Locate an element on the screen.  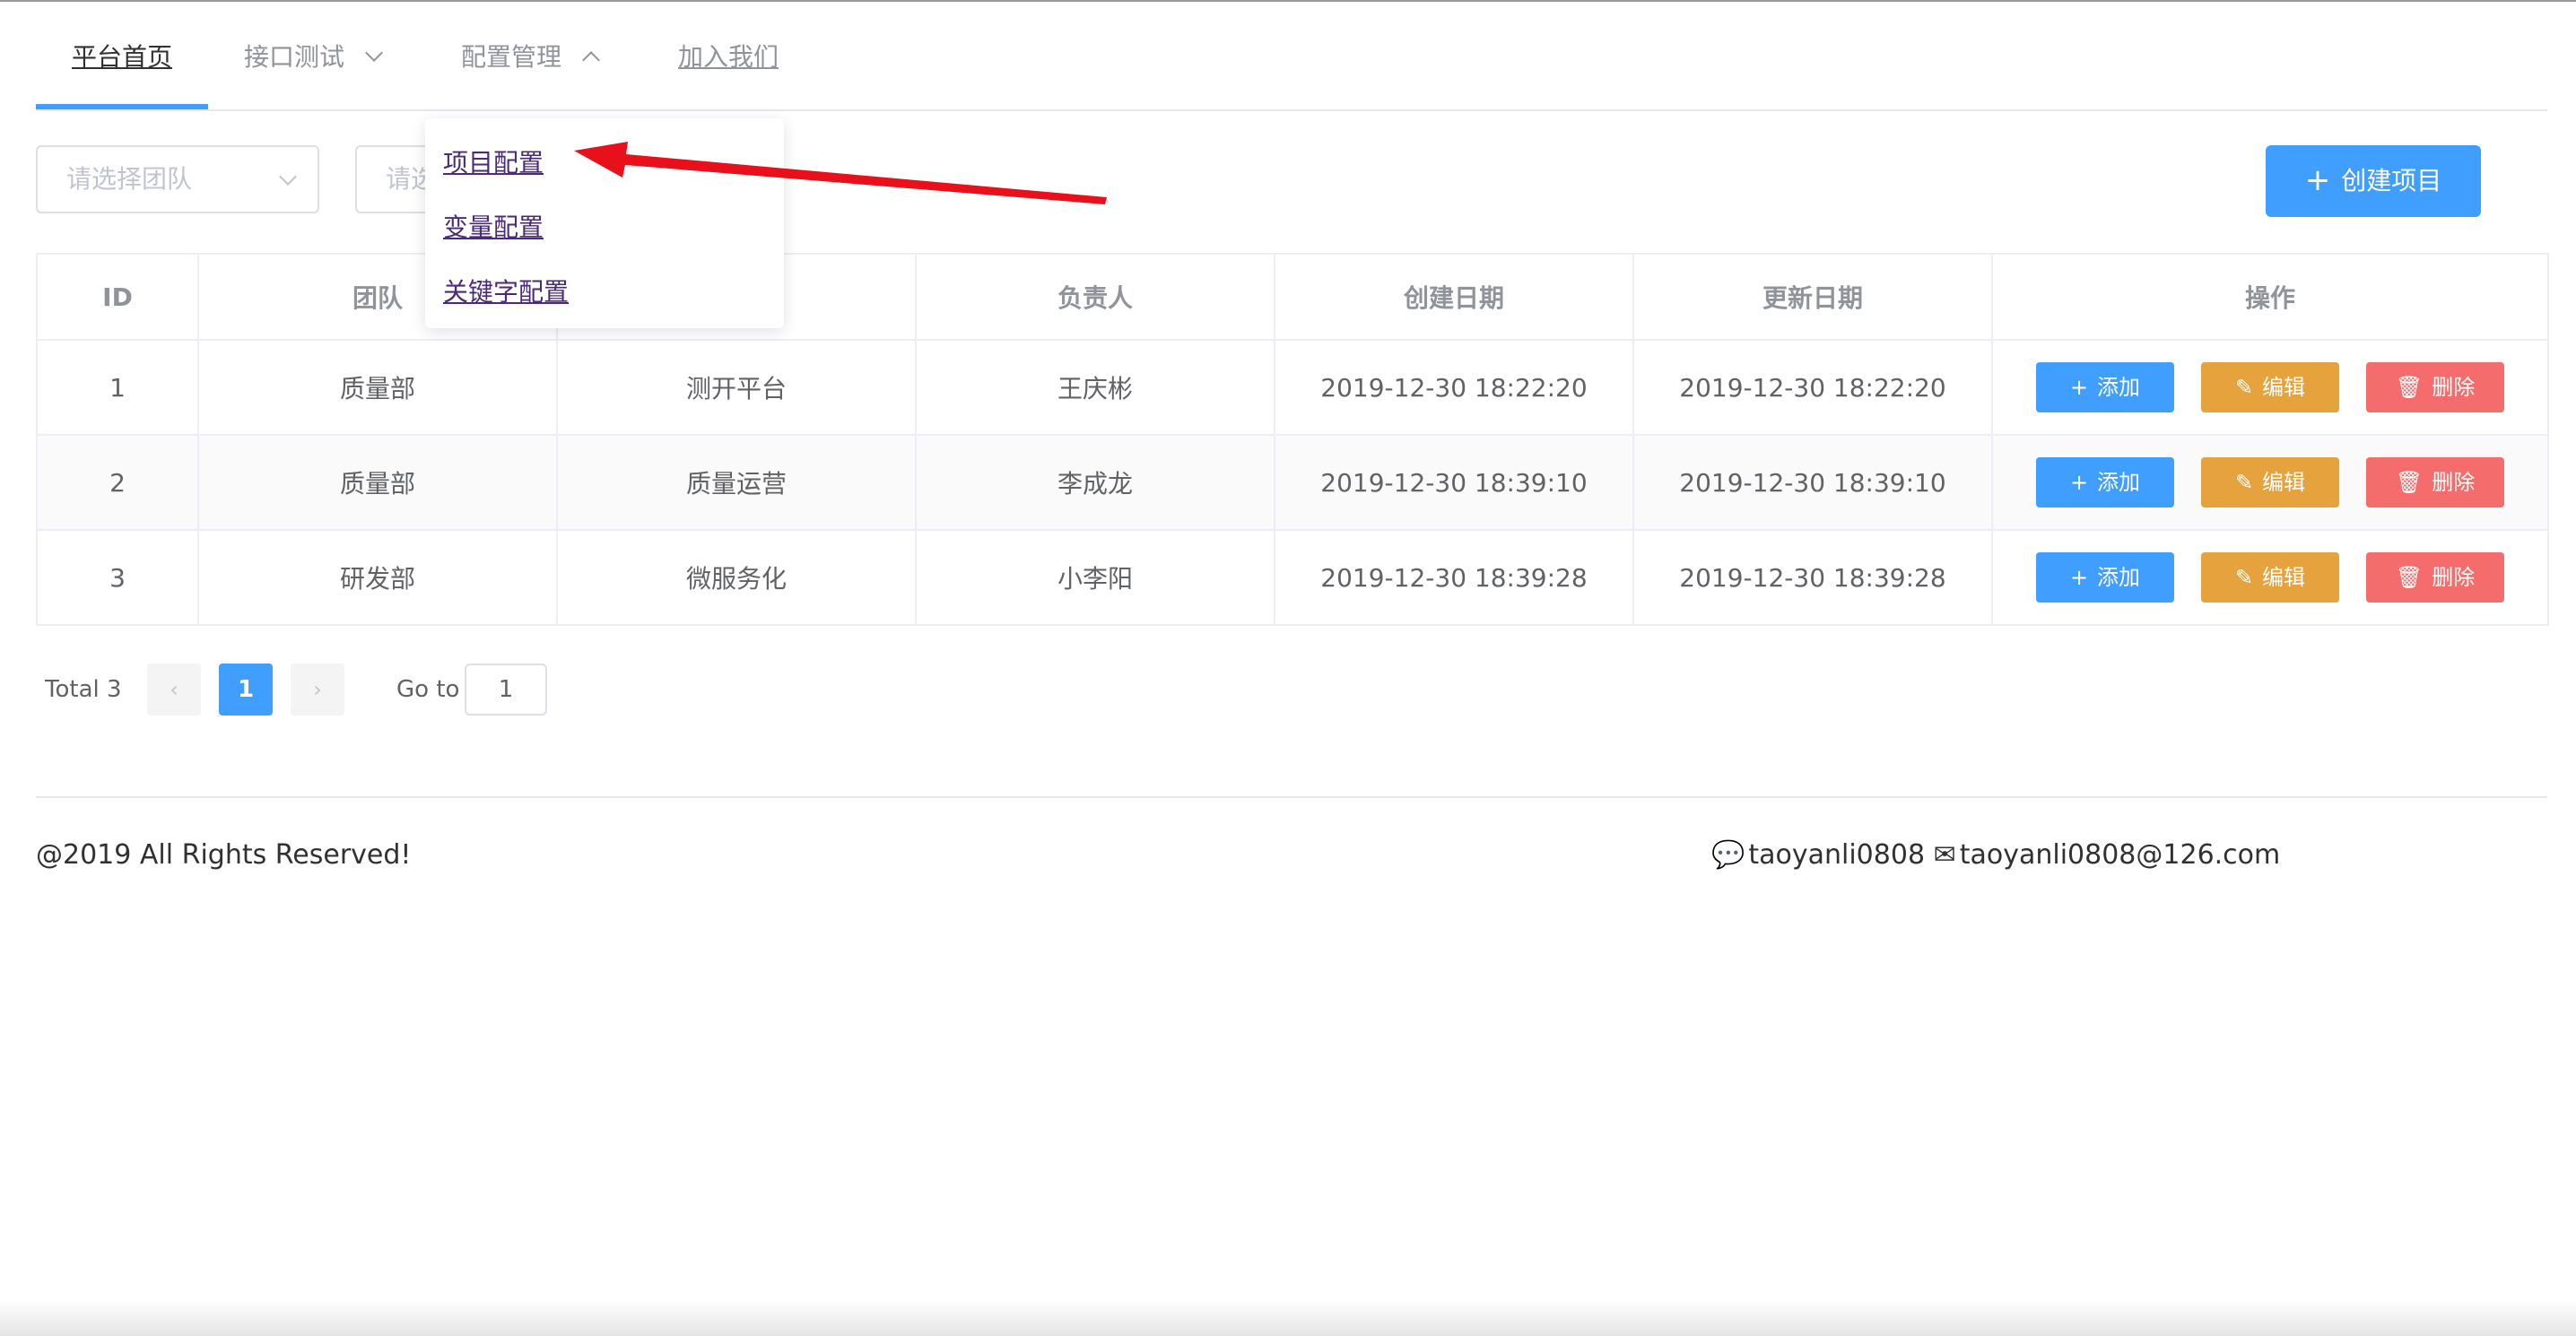
cell-updated: 2019-12-30 18:39:28 is located at coordinates (1812, 577).